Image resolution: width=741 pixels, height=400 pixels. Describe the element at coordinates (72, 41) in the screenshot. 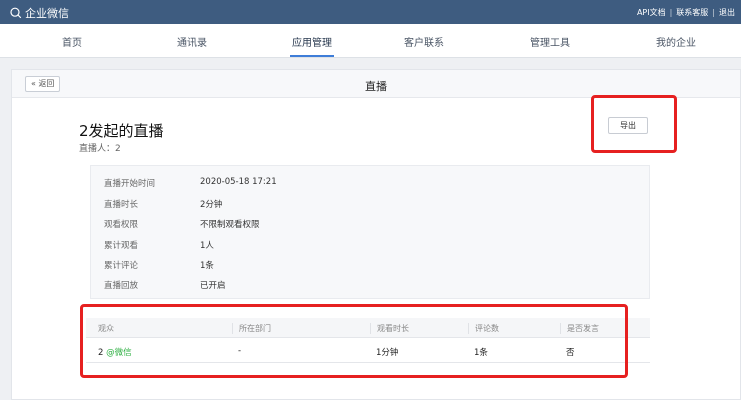

I see `nav-item-home: 首页` at that location.